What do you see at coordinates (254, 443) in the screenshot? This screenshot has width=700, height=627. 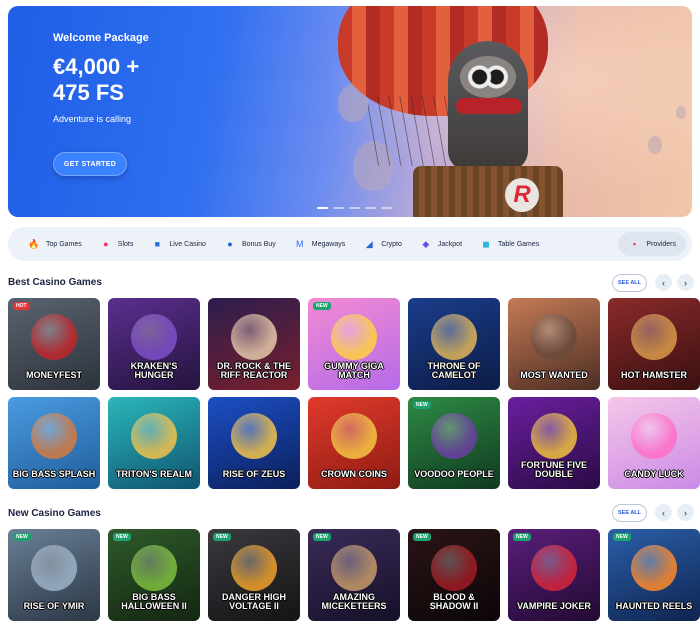 I see `game-tile: Rise of Zeus` at bounding box center [254, 443].